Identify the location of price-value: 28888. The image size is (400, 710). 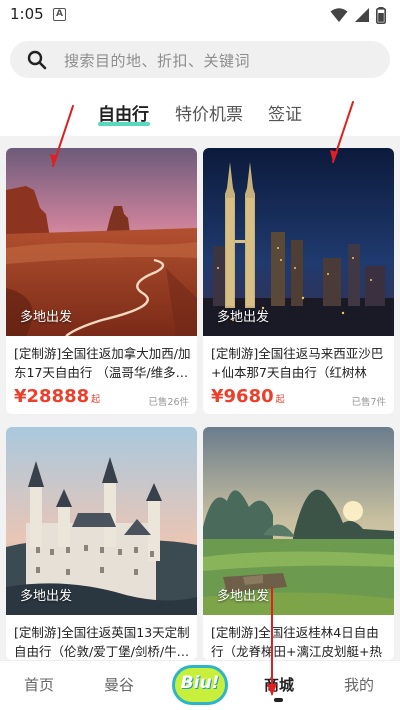
(58, 396).